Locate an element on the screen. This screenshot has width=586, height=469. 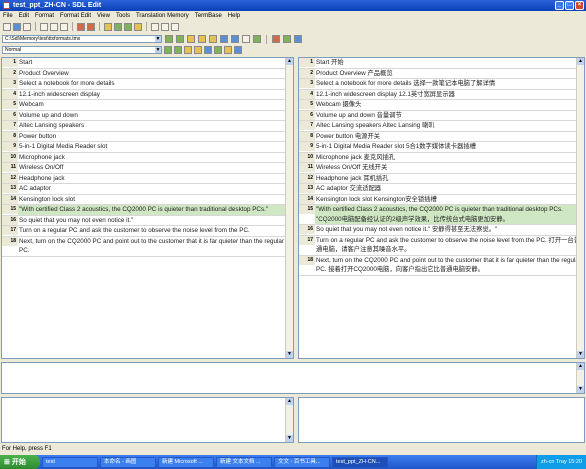
segment-text: Start 开始 is located at coordinates (449, 63).